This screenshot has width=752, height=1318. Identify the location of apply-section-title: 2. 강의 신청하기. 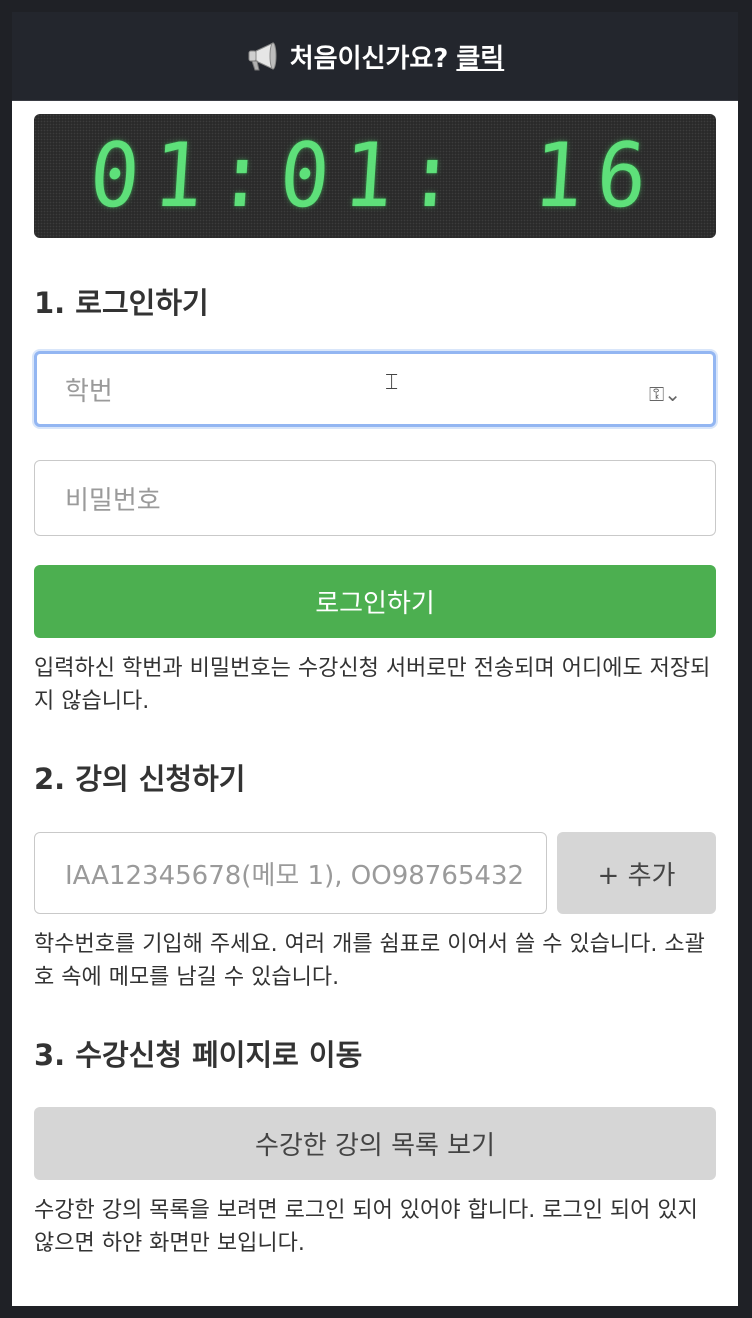
(140, 779).